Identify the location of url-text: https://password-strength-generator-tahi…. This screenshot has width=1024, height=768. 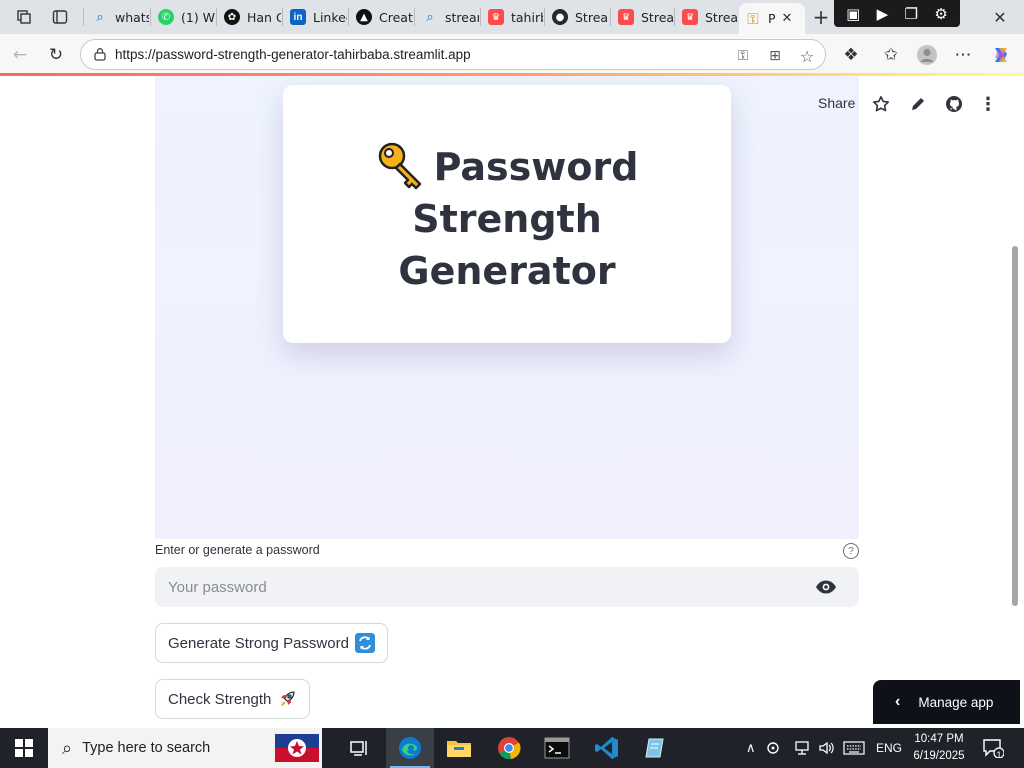
(293, 54).